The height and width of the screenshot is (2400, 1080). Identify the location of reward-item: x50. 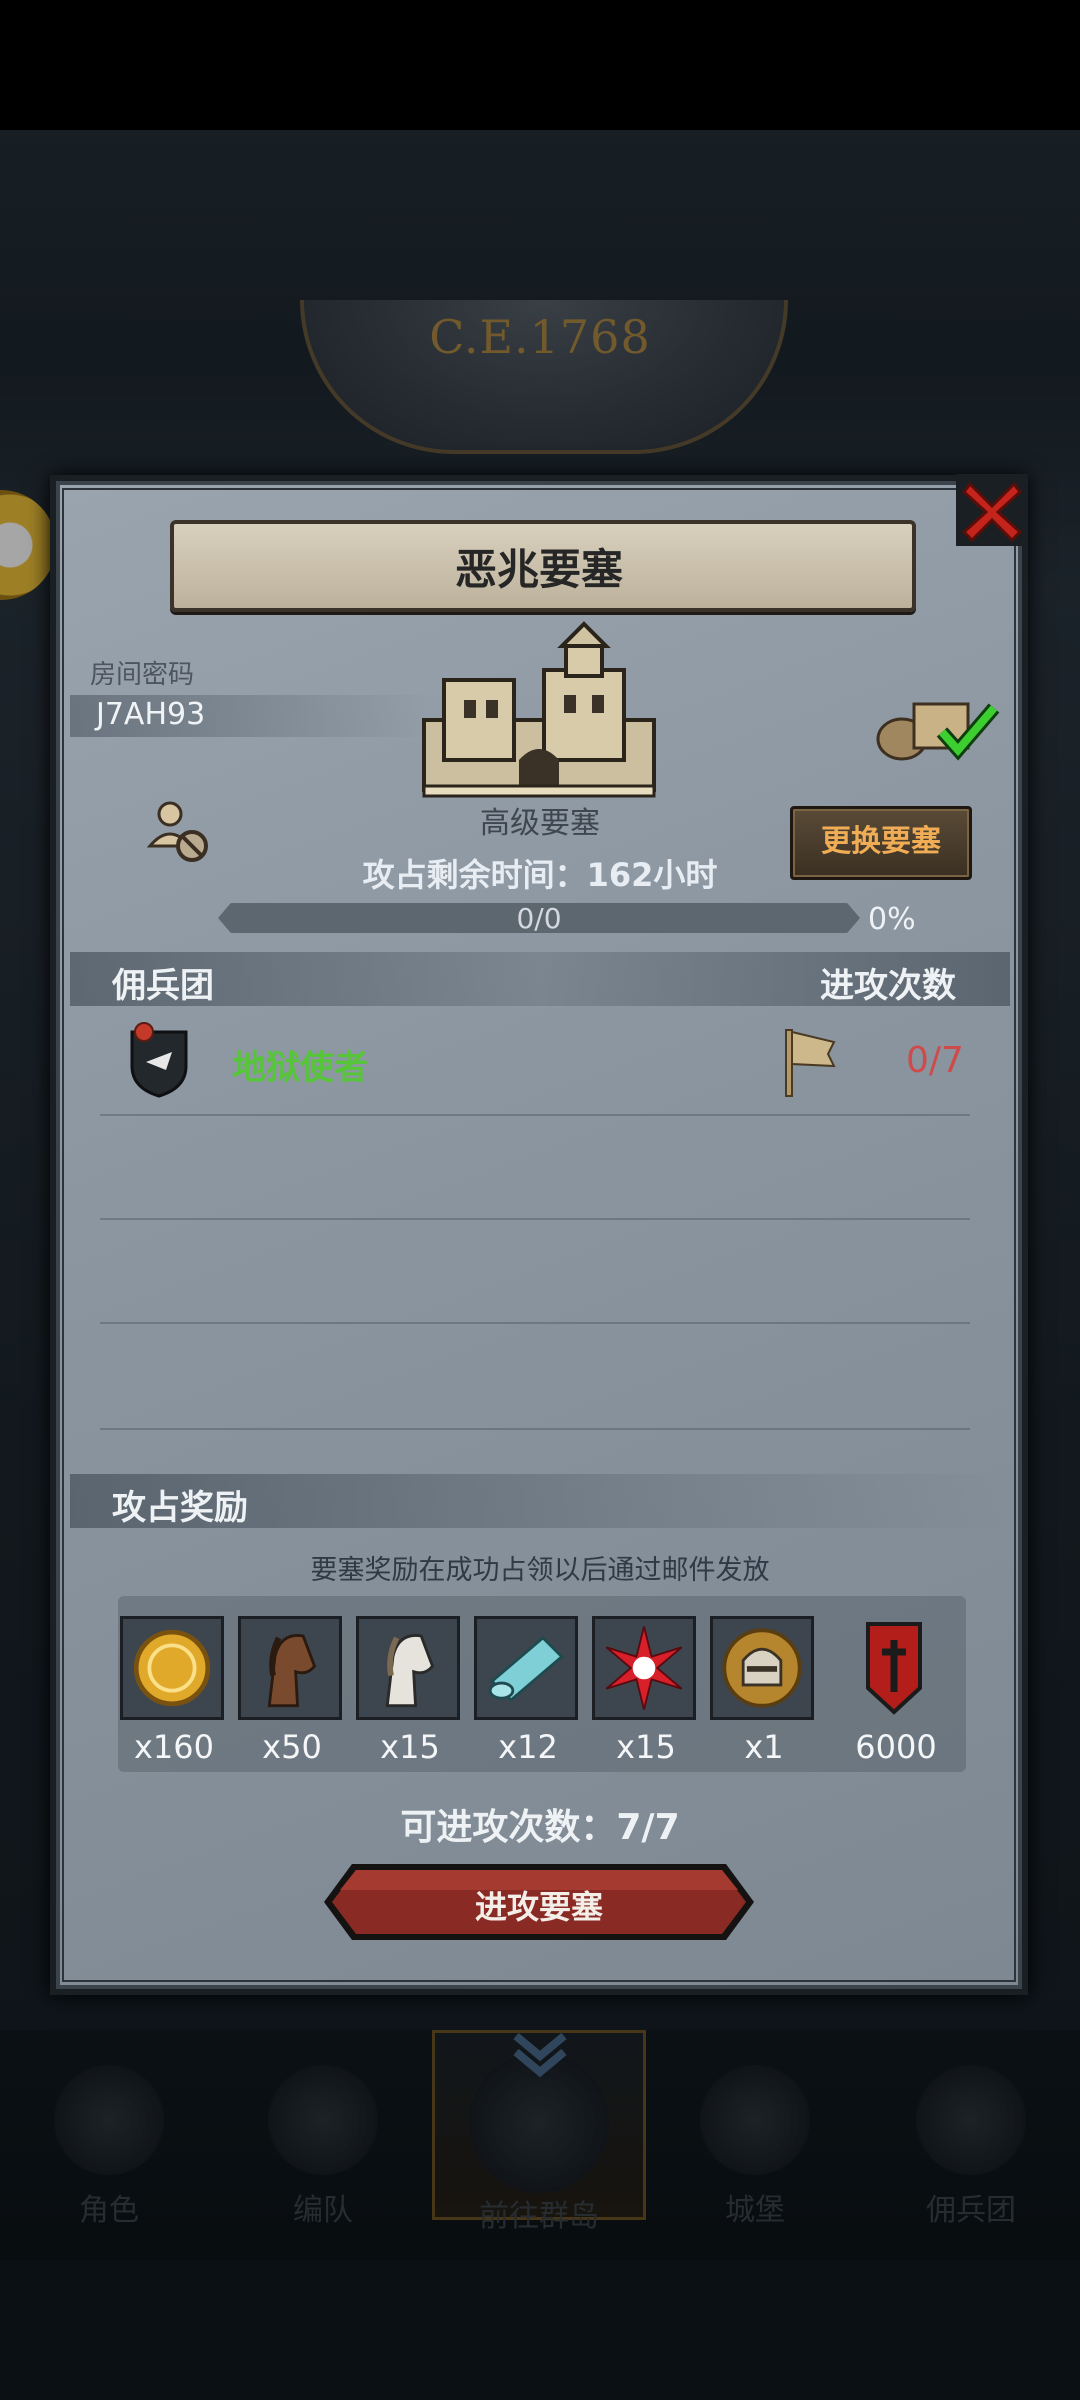
(292, 1691).